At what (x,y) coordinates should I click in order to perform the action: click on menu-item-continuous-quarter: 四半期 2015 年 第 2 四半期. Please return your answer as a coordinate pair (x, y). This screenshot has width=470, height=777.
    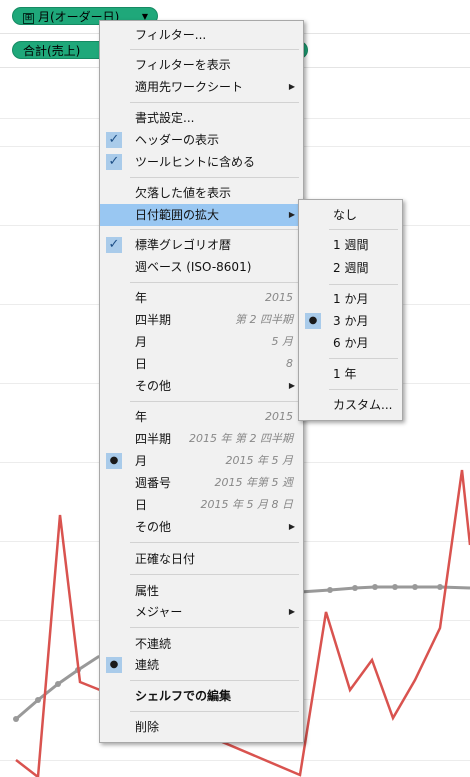
    Looking at the image, I should click on (201, 439).